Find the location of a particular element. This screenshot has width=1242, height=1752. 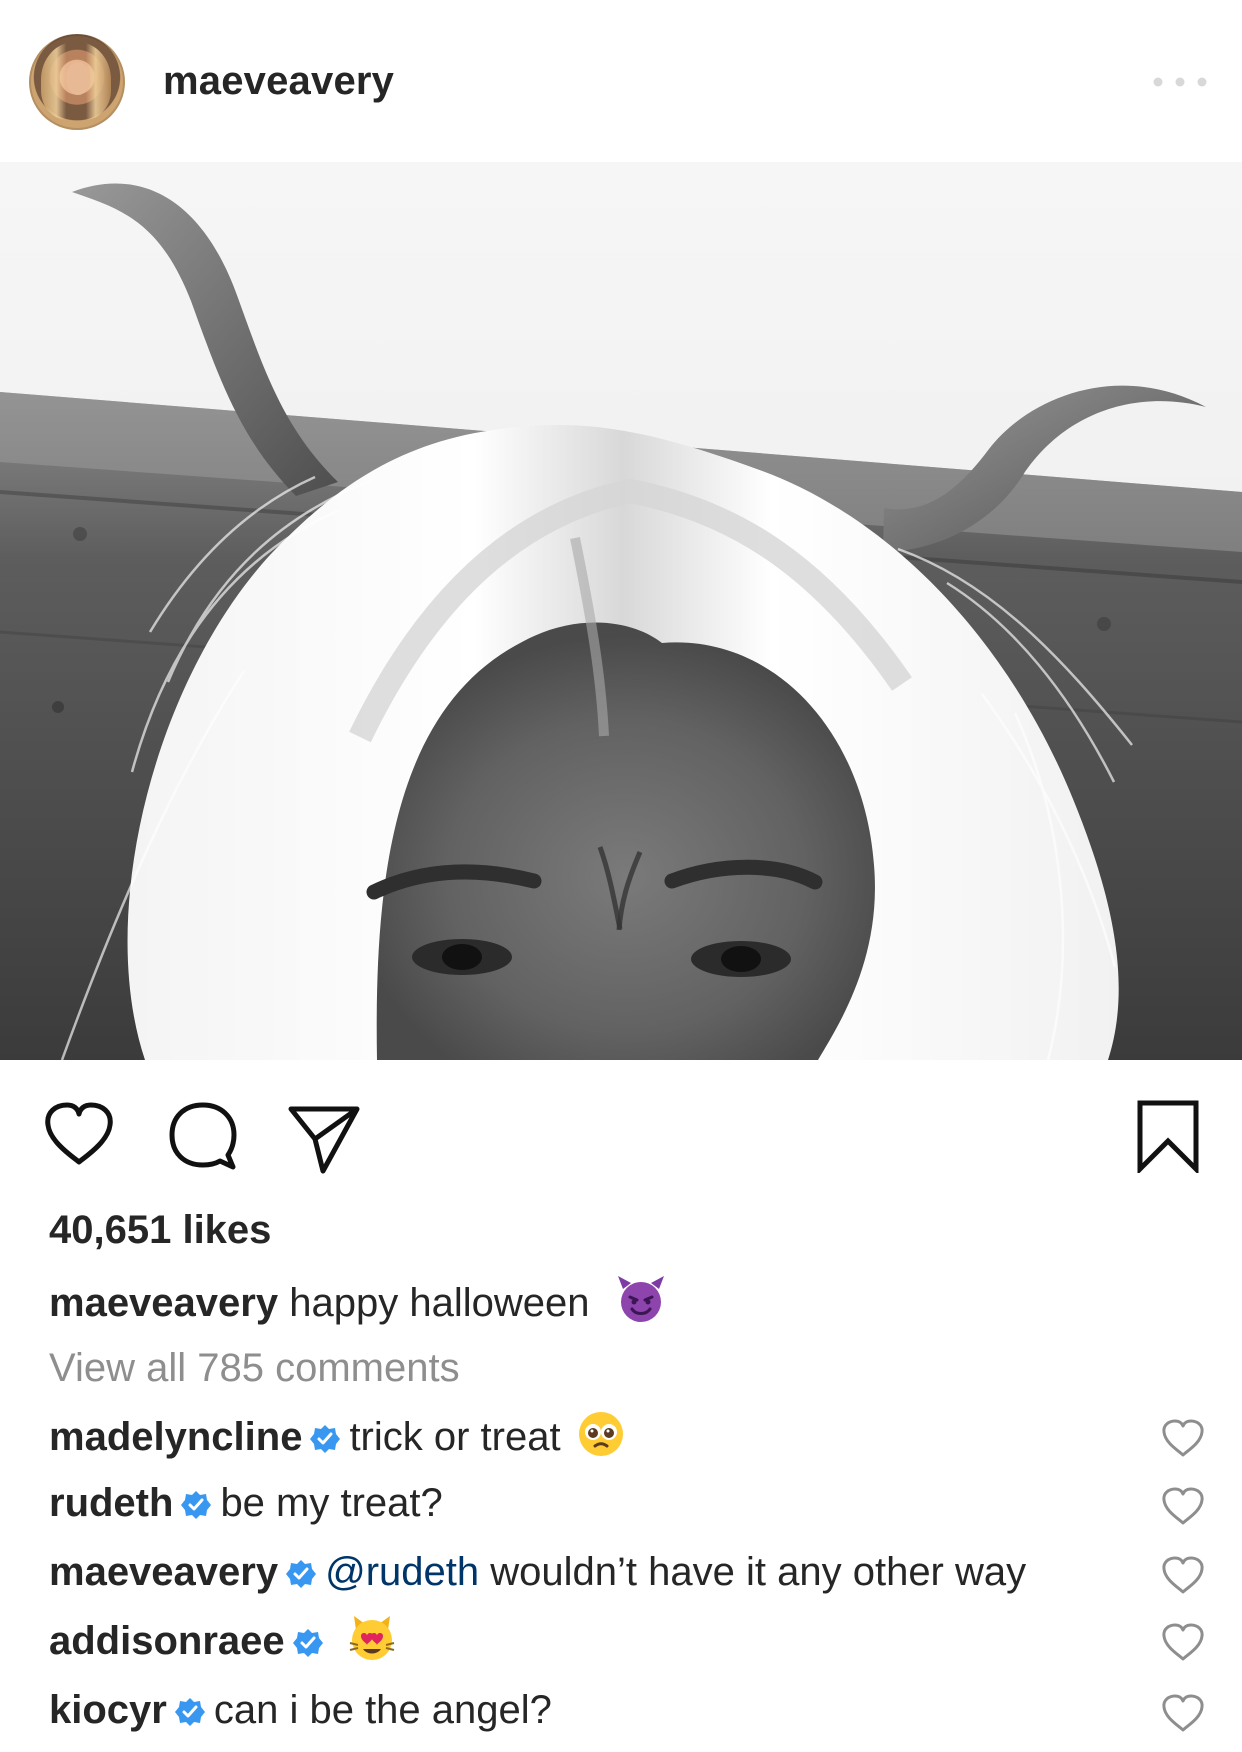

comment-content: kiocyr can i be the angel? is located at coordinates (300, 1710).